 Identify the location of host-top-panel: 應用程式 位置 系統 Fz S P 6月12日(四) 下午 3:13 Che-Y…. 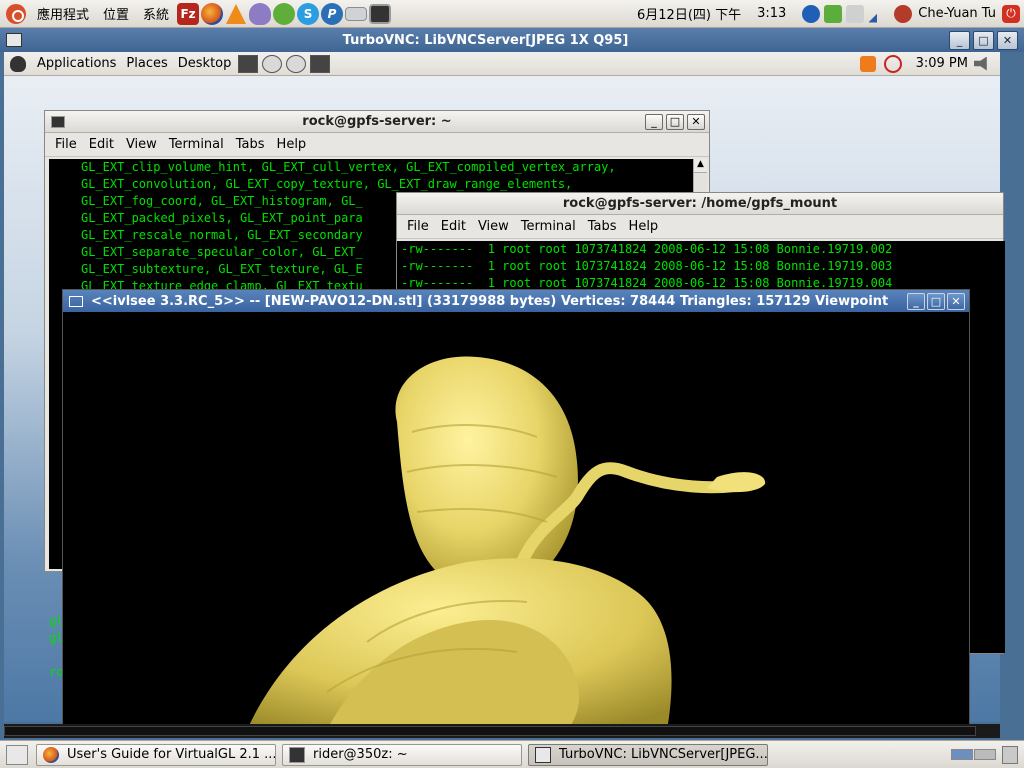
(512, 14).